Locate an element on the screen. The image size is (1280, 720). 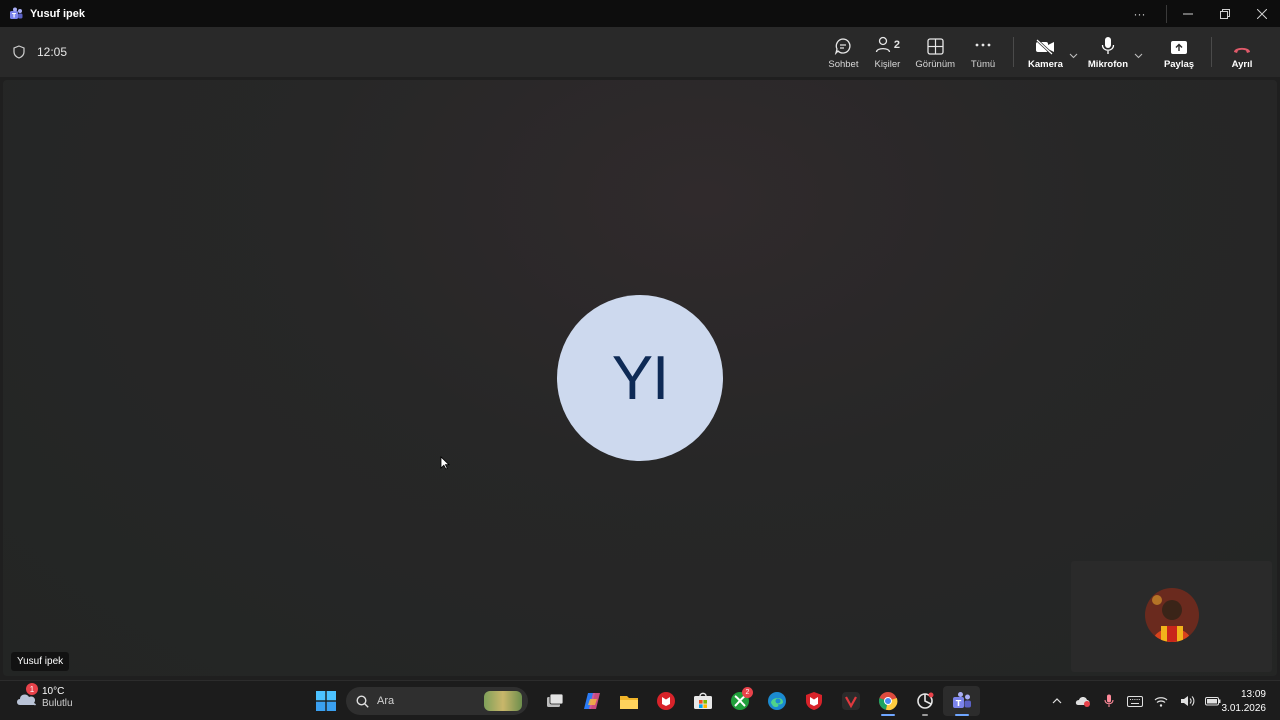
camera-options-chevron-icon is located at coordinates (1075, 52).